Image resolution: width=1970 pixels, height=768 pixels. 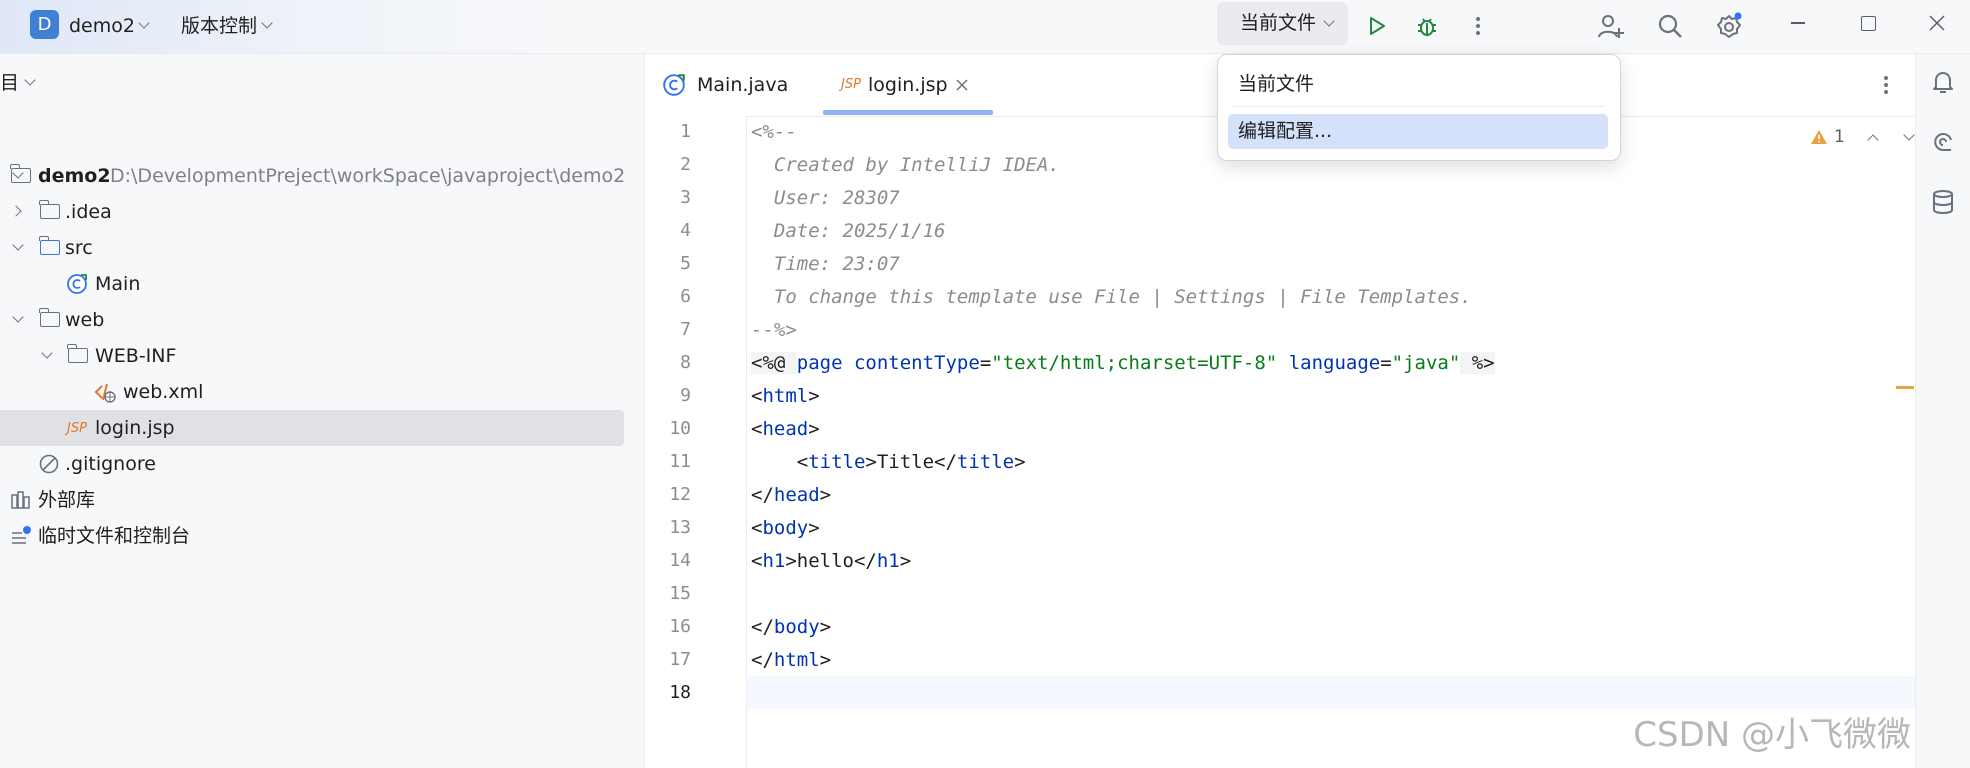 I want to click on code-line-12: </head>, so click(x=791, y=495).